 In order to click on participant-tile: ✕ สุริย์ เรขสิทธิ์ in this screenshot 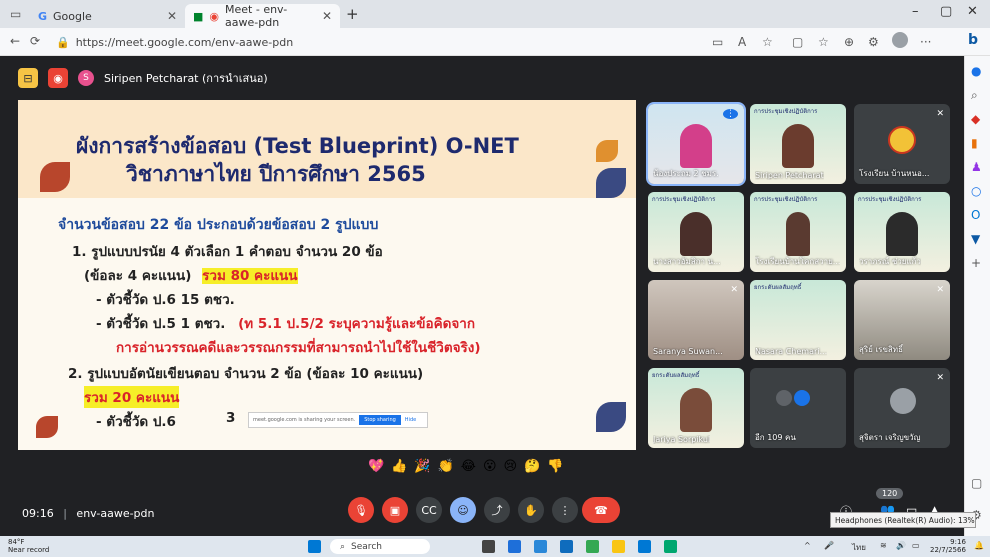, I will do `click(902, 320)`.